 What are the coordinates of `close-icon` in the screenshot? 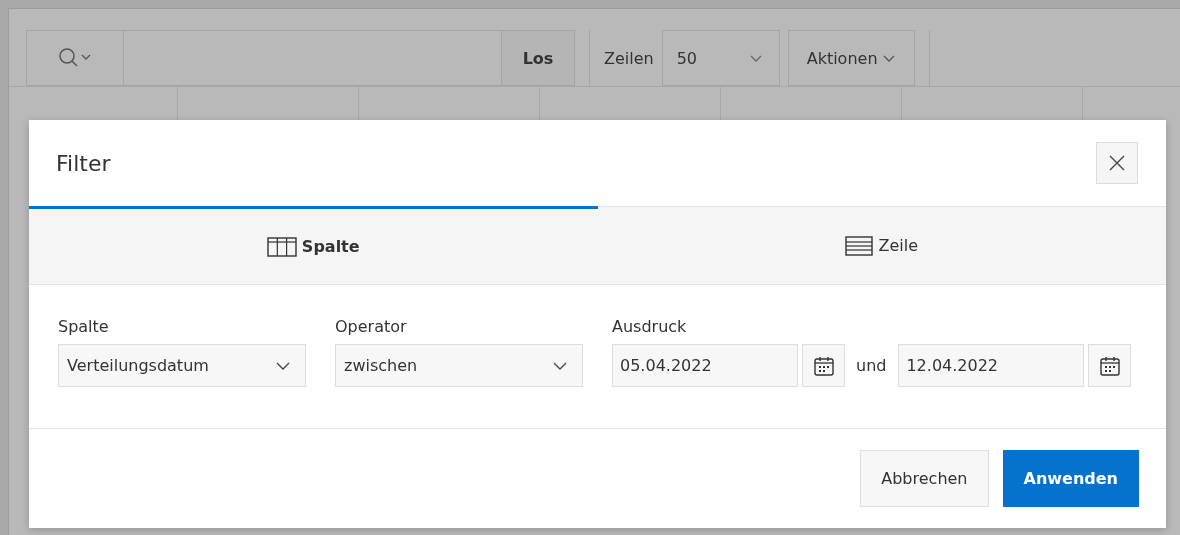 It's located at (1117, 163).